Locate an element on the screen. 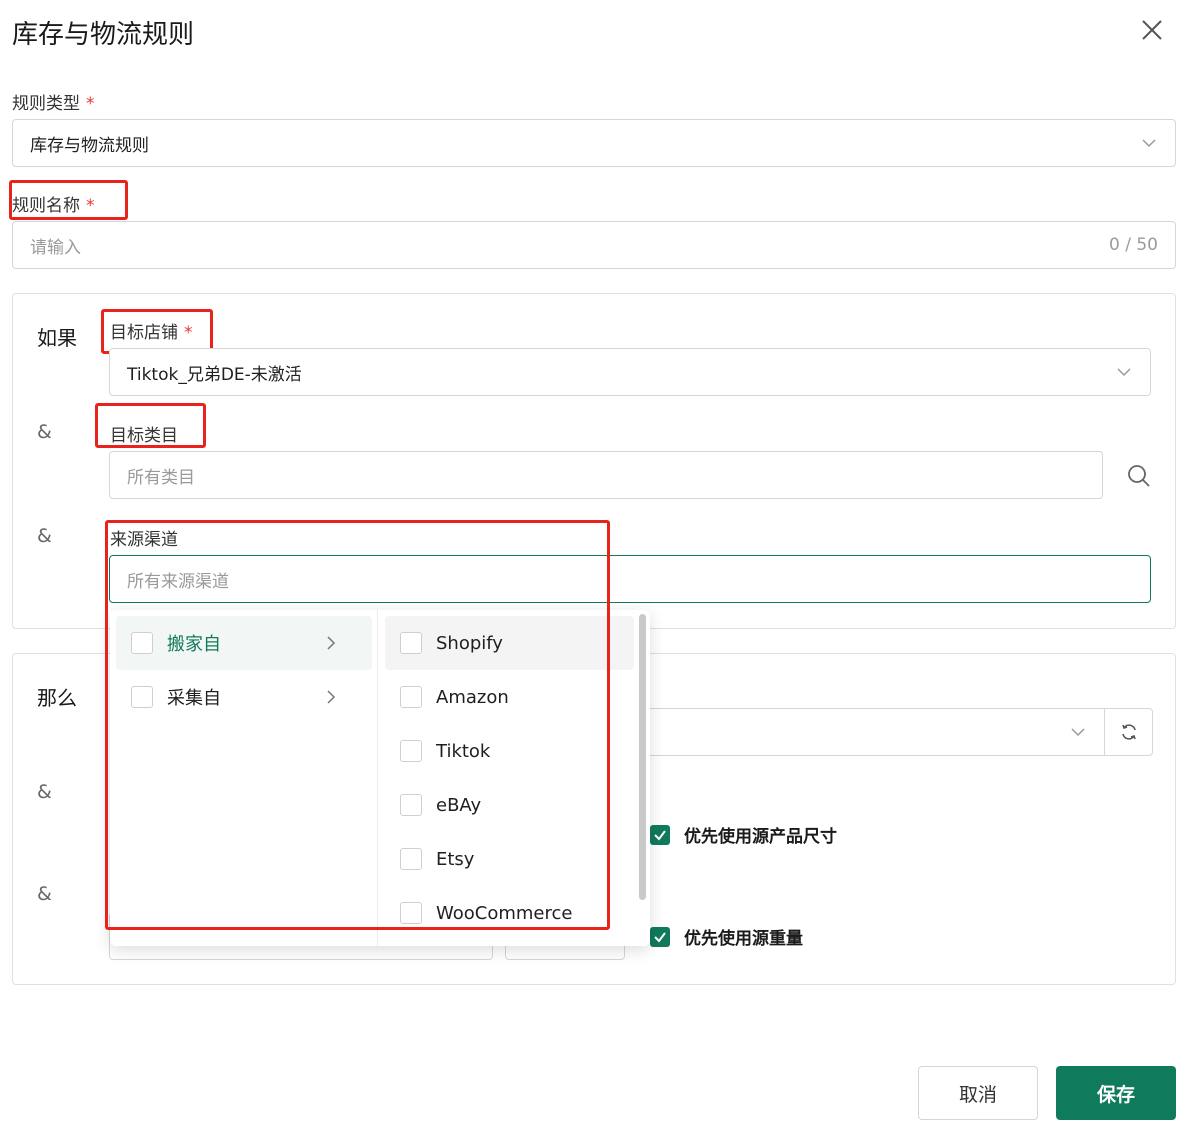  rule-name-input: 请输入 0 / 50 is located at coordinates (594, 245).